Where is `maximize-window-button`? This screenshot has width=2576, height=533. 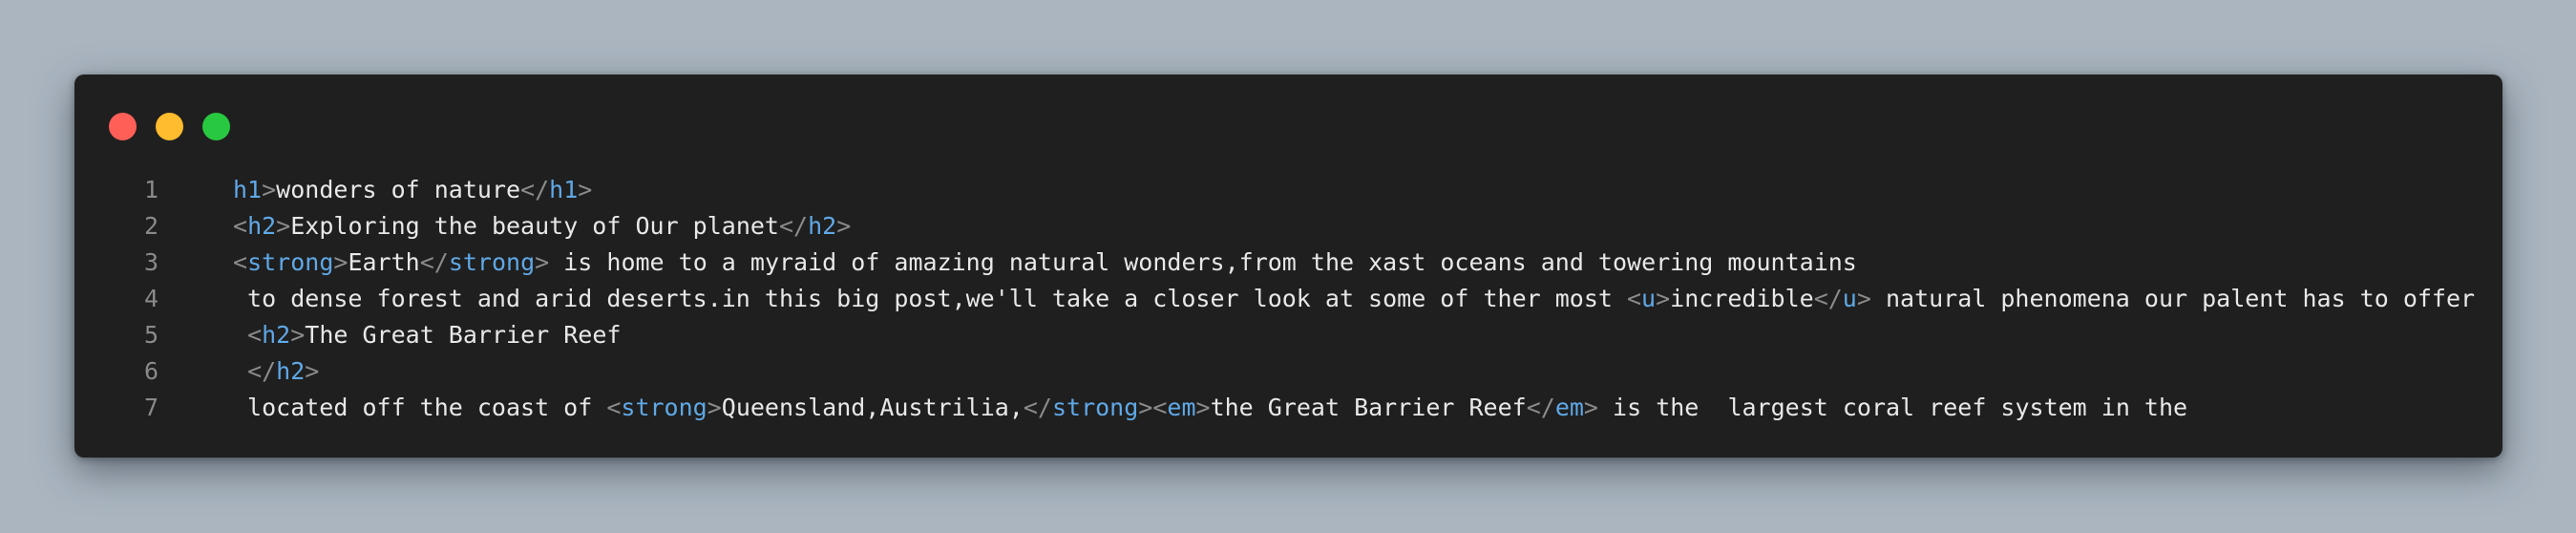
maximize-window-button is located at coordinates (216, 126).